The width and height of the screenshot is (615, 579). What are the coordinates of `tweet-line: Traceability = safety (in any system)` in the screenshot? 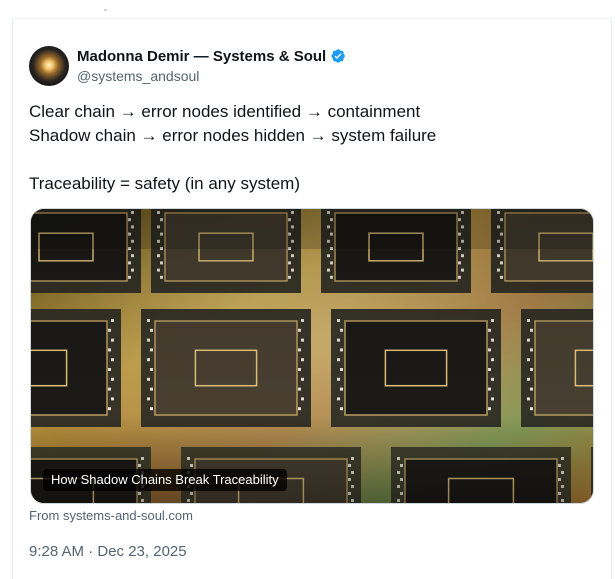 It's located at (164, 183).